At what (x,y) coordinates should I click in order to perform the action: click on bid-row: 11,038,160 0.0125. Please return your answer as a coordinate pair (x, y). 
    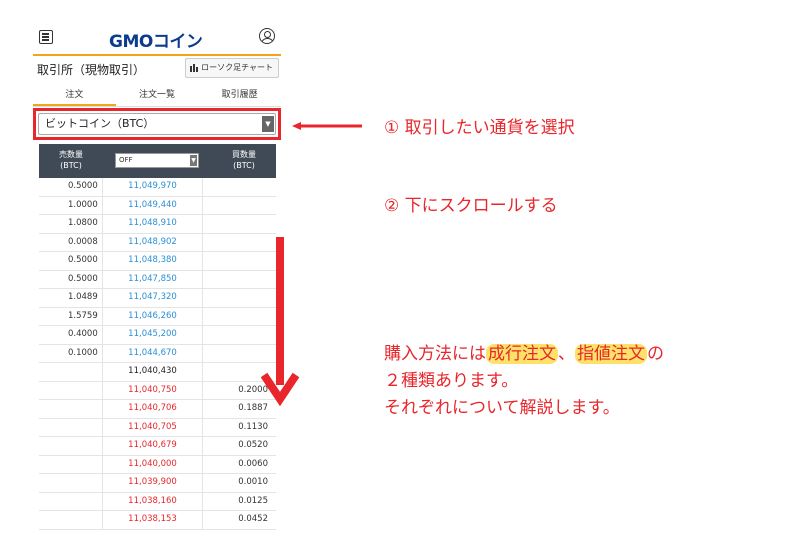
    Looking at the image, I should click on (157, 501).